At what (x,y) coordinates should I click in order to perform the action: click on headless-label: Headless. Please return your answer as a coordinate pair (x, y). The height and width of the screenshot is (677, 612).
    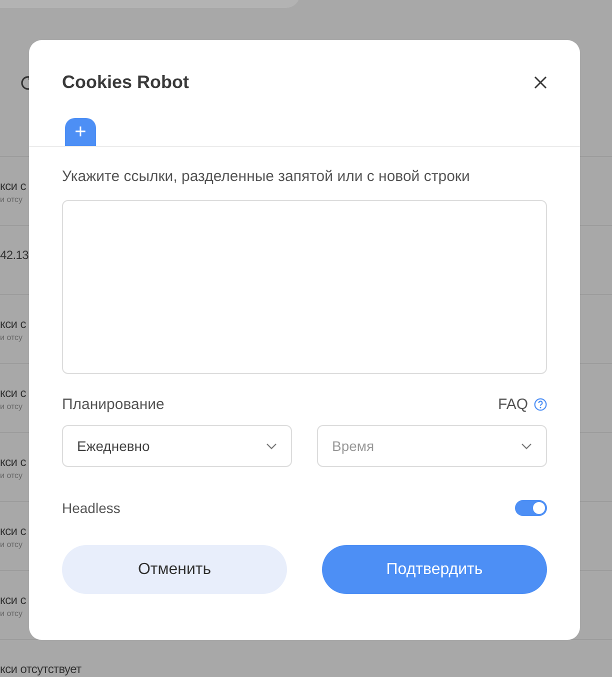
    Looking at the image, I should click on (91, 508).